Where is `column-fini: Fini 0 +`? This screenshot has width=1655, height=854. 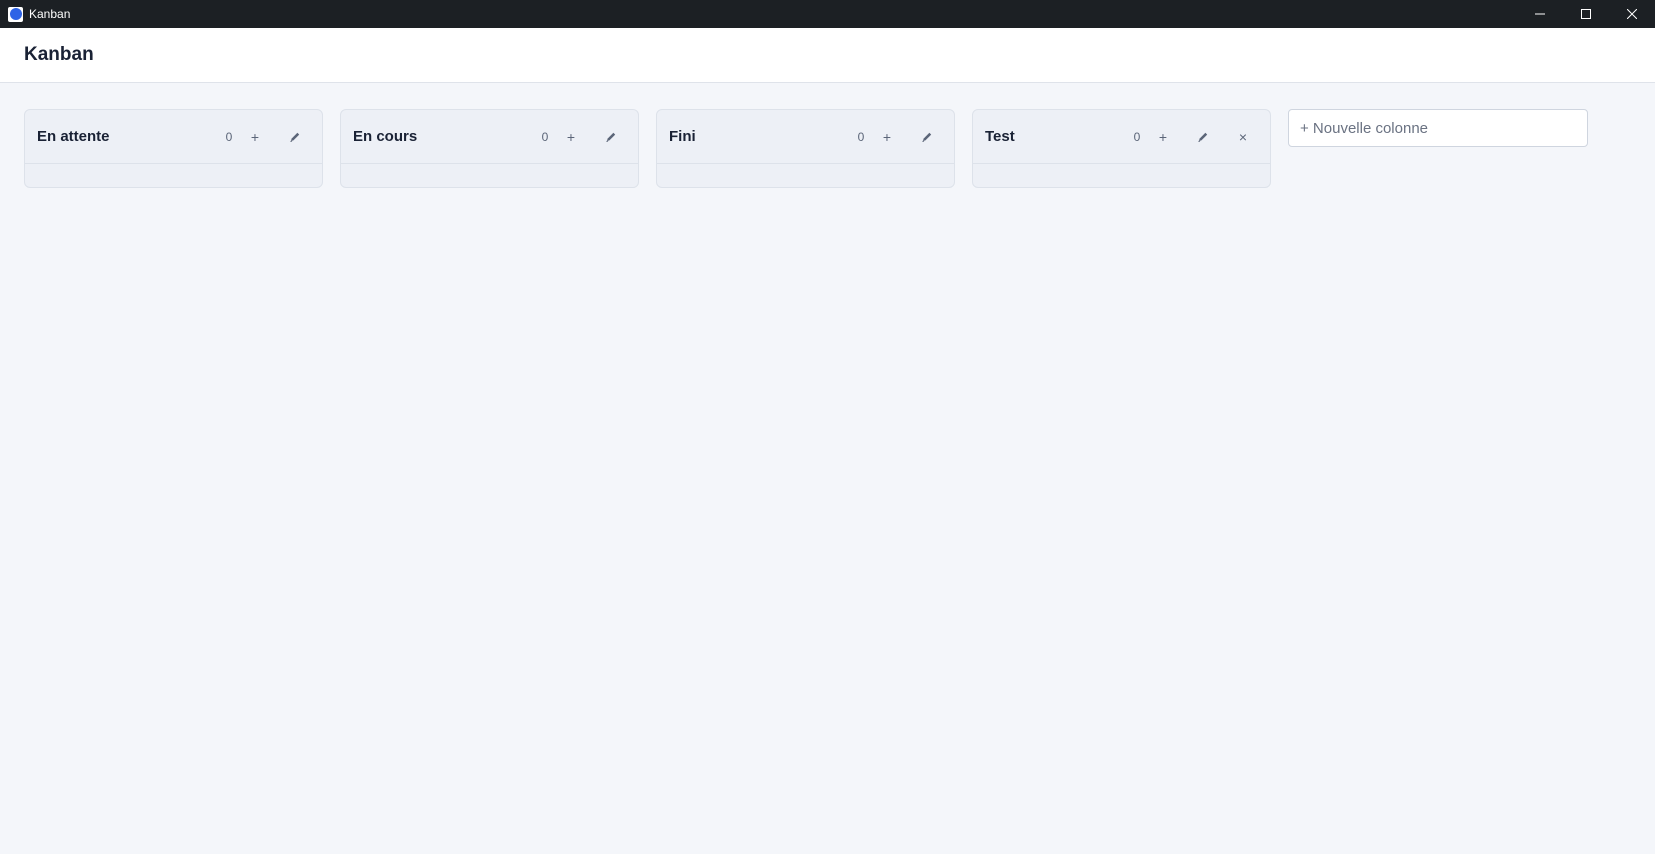 column-fini: Fini 0 + is located at coordinates (805, 148).